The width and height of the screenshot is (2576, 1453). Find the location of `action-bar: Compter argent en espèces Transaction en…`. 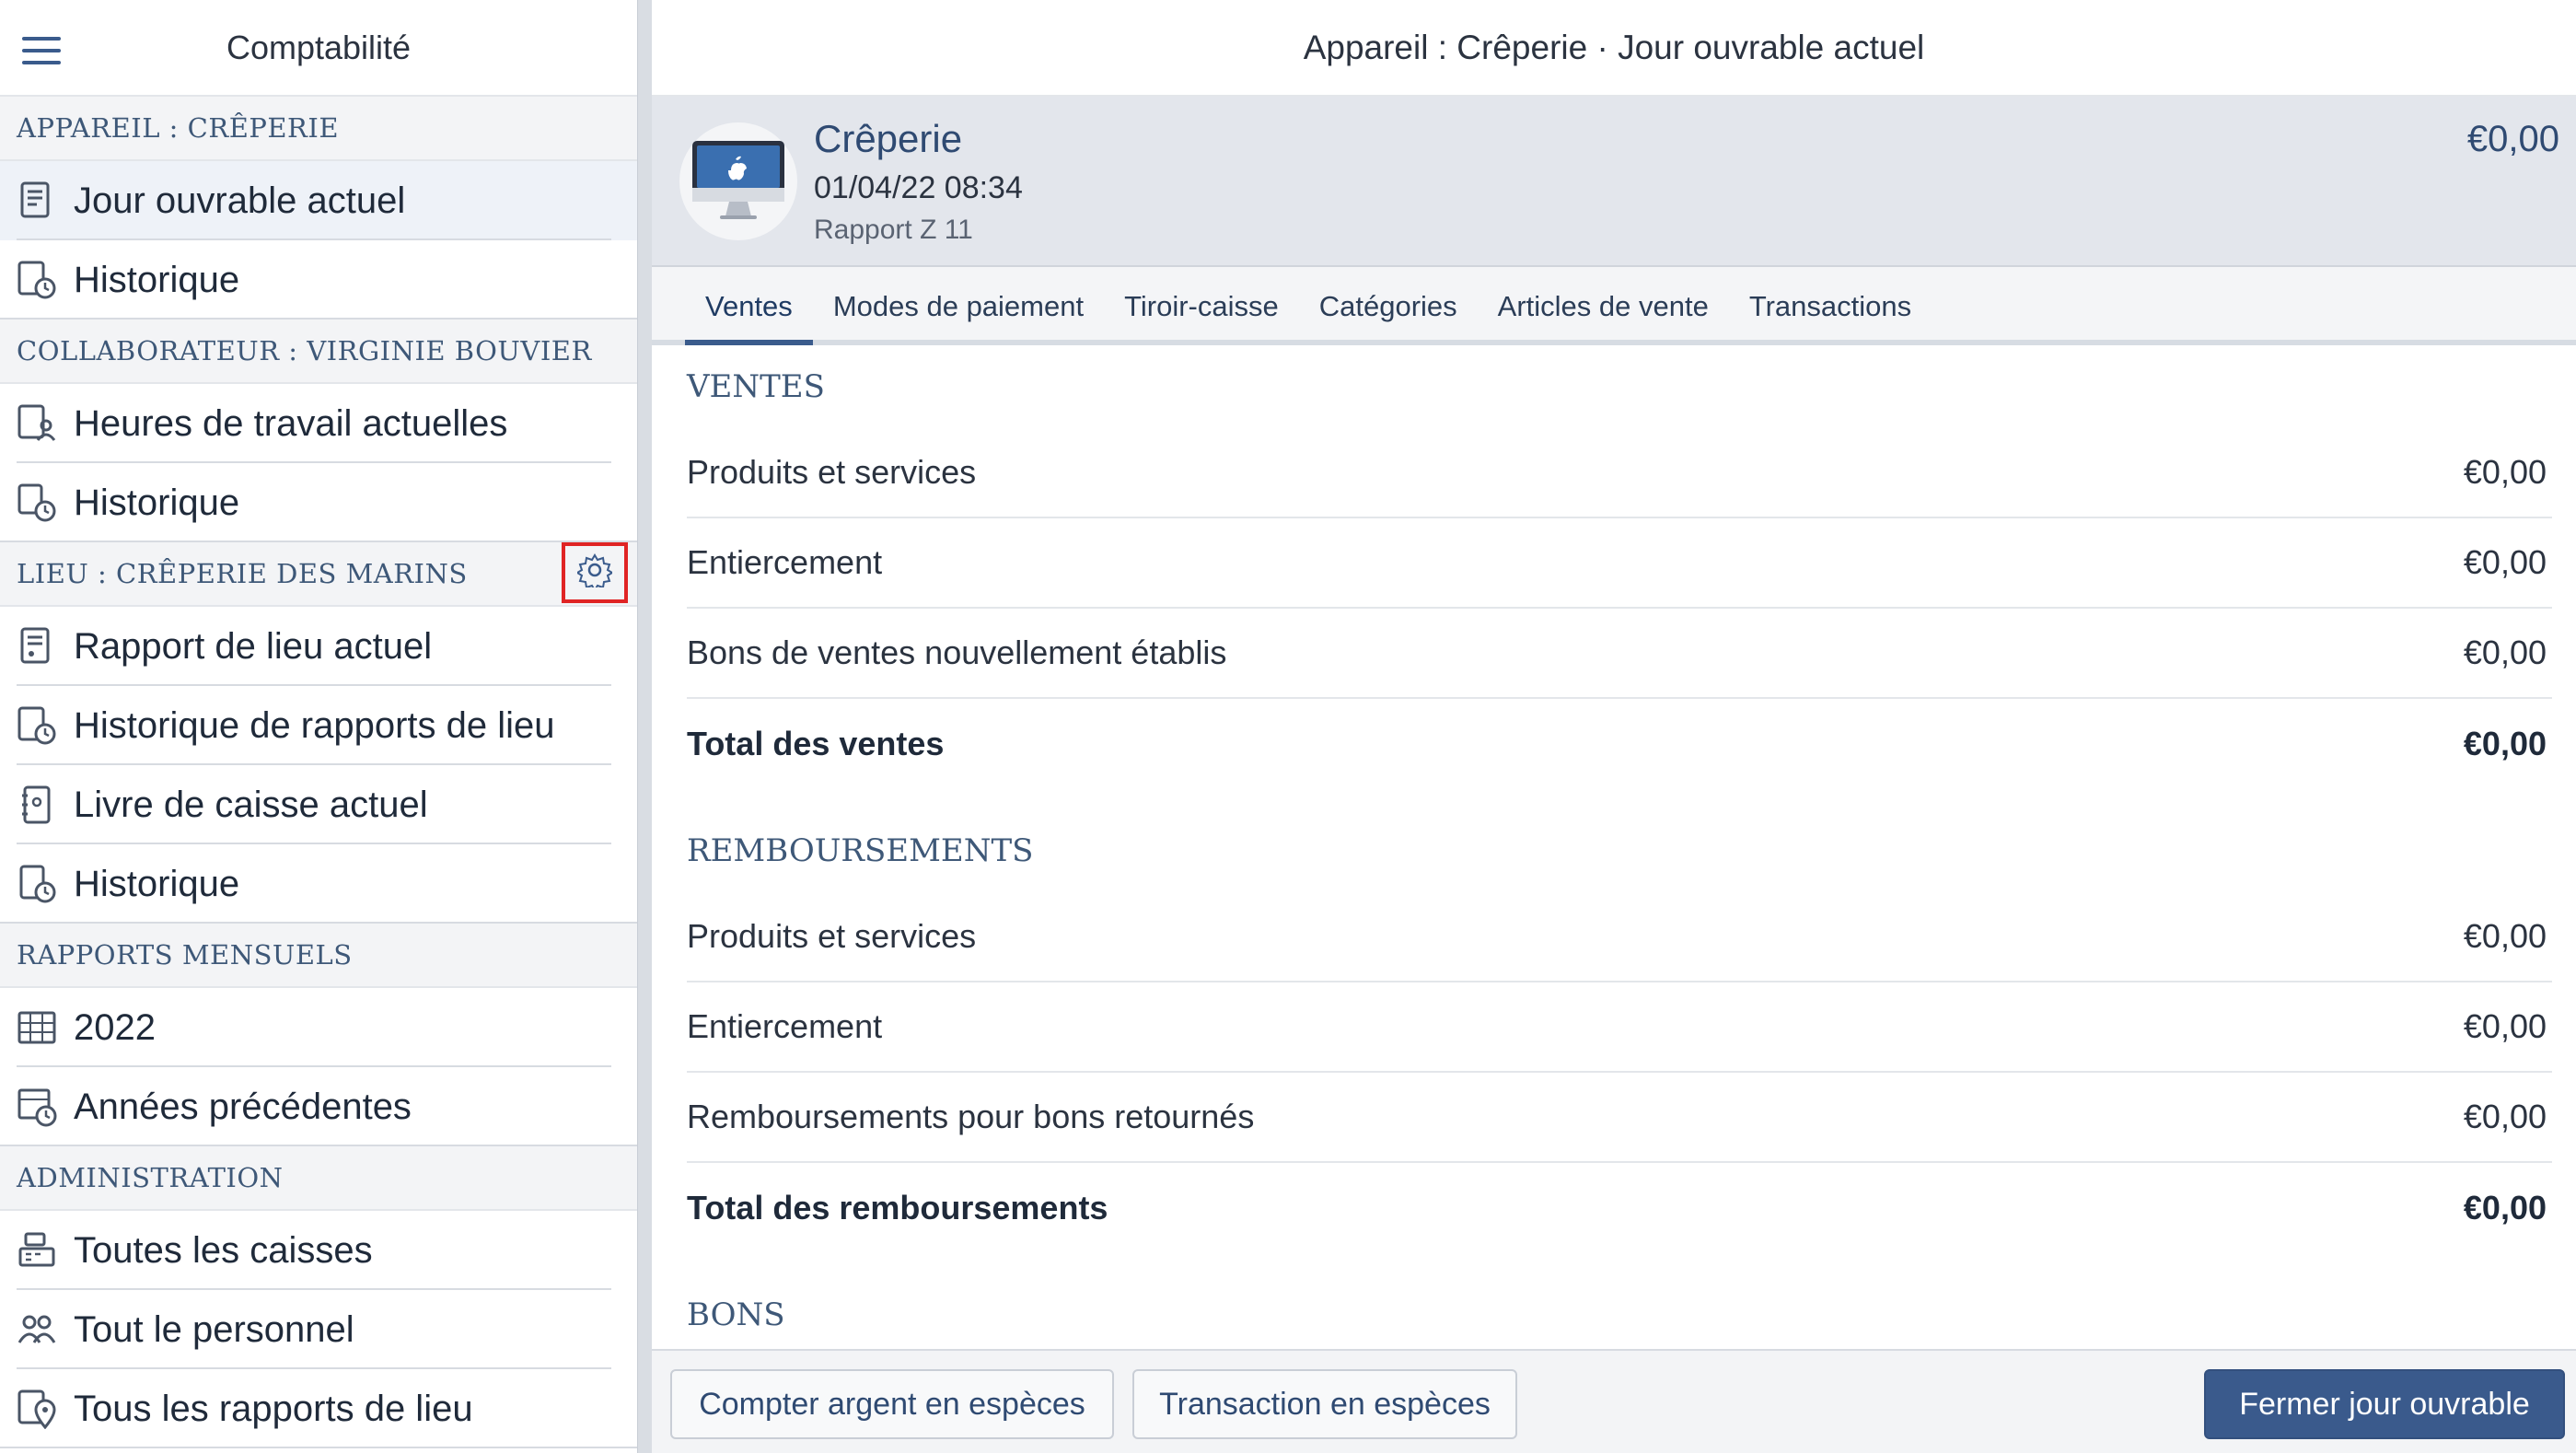

action-bar: Compter argent en espèces Transaction en… is located at coordinates (1614, 1401).